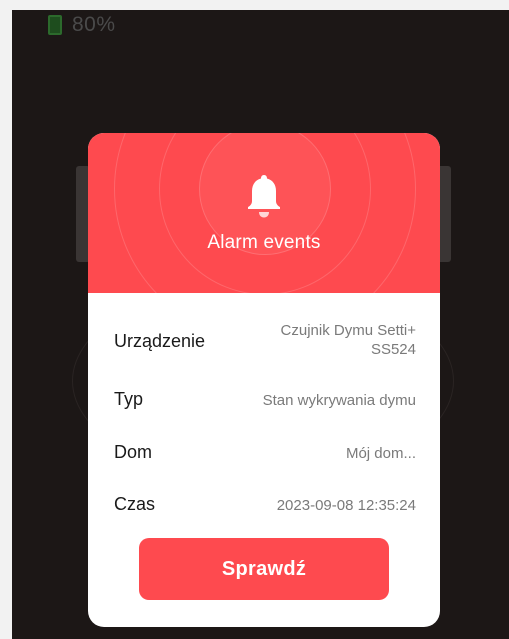 The height and width of the screenshot is (639, 509). I want to click on row-label: Czas, so click(135, 504).